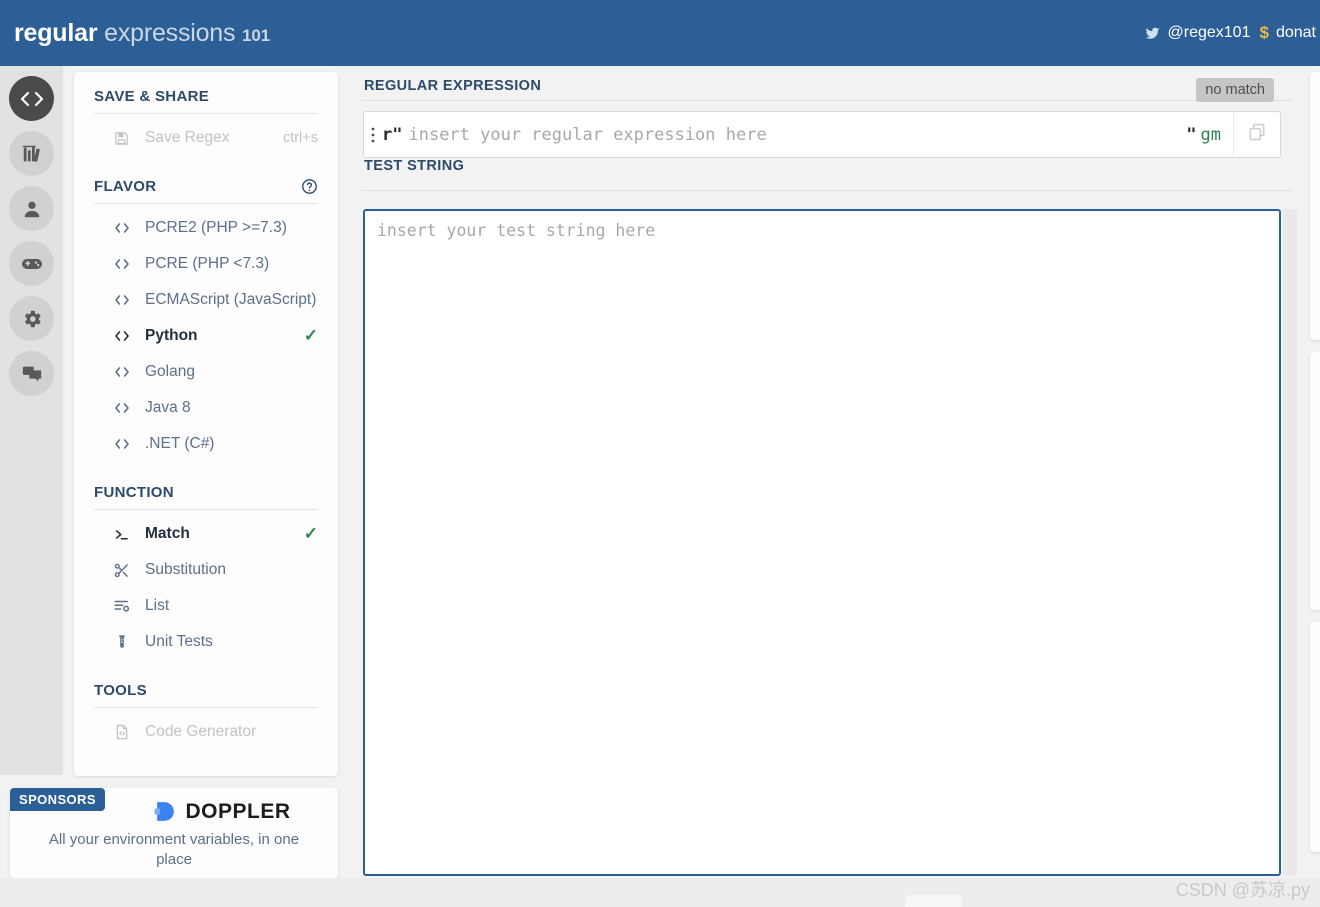  Describe the element at coordinates (794, 134) in the screenshot. I see `regex-input` at that location.